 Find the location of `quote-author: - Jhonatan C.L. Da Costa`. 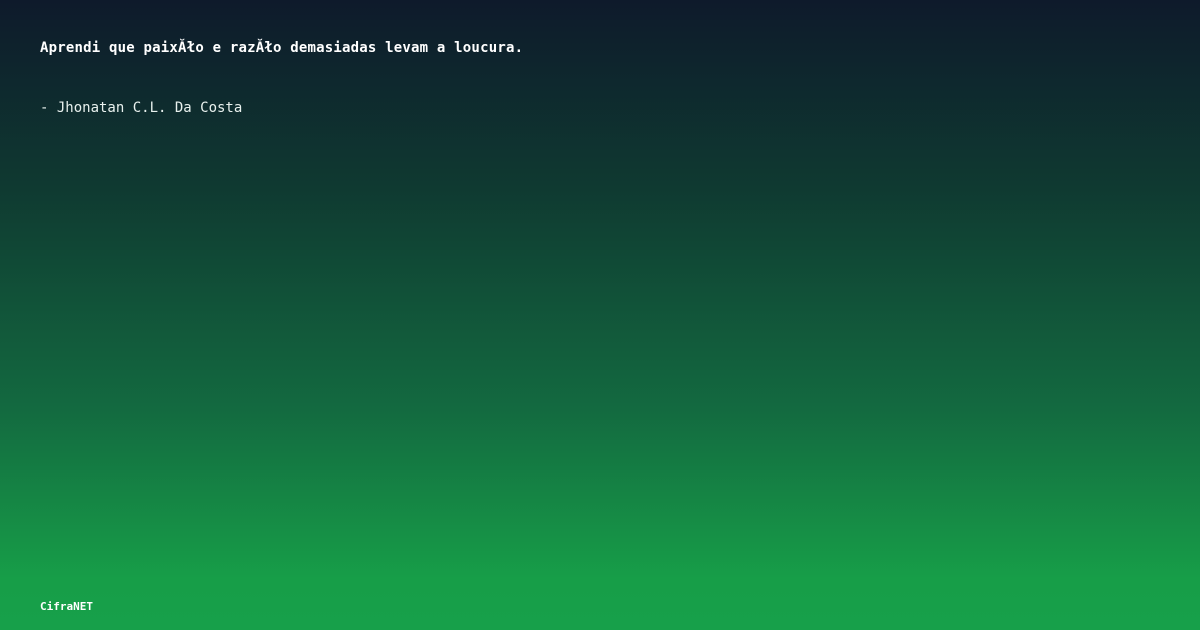

quote-author: - Jhonatan C.L. Da Costa is located at coordinates (141, 108).